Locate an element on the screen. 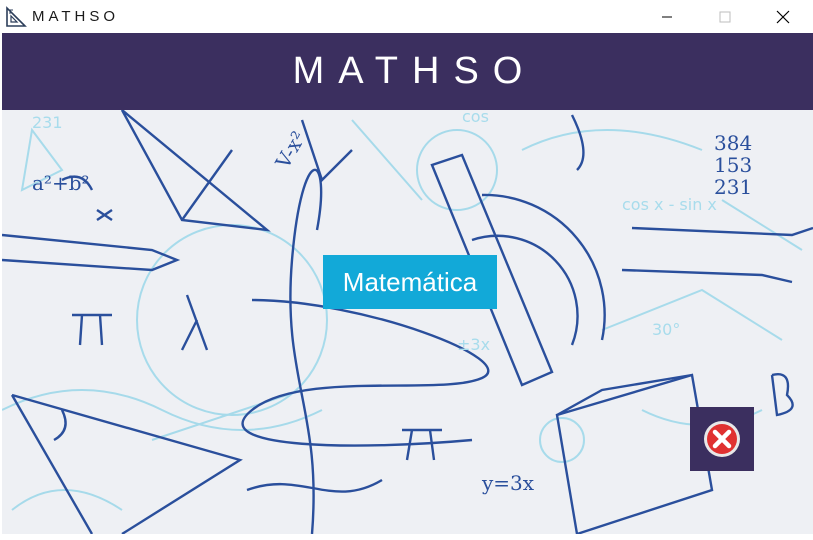 This screenshot has height=540, width=813. svg-text: ±3x is located at coordinates (473, 344).